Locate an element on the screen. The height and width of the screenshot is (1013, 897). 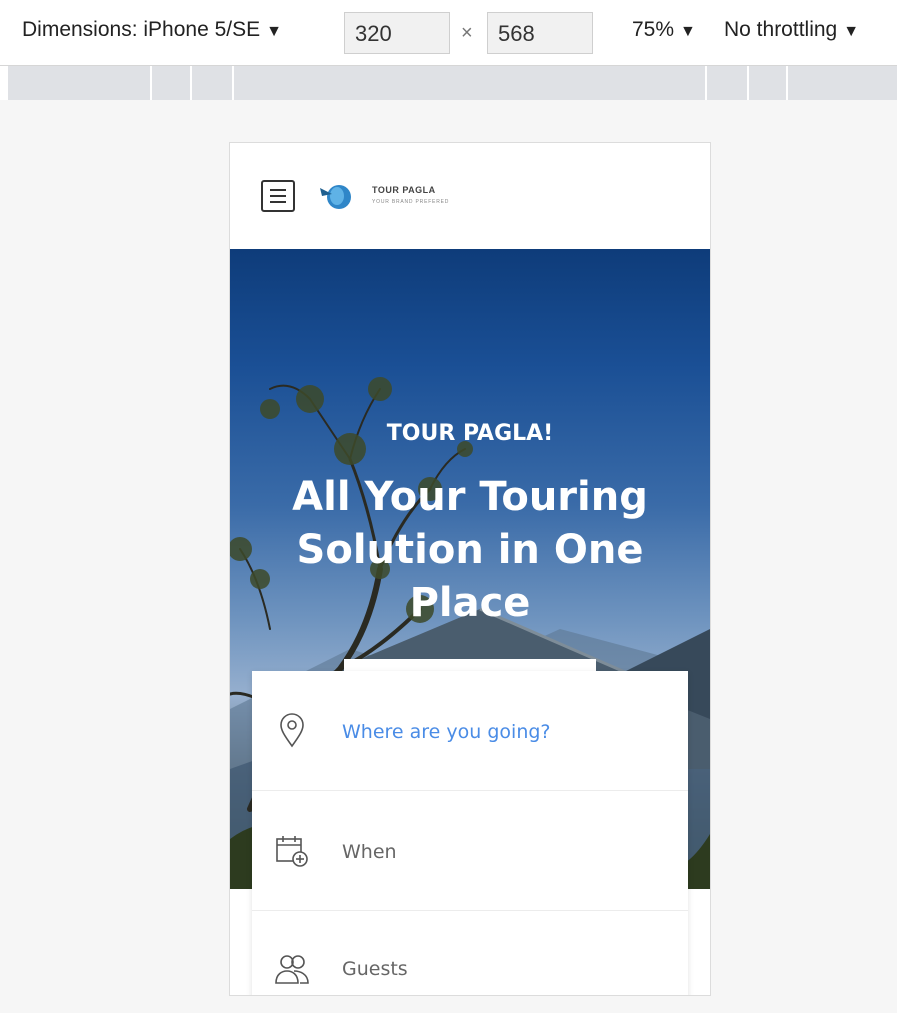
when-field: When is located at coordinates (470, 851).